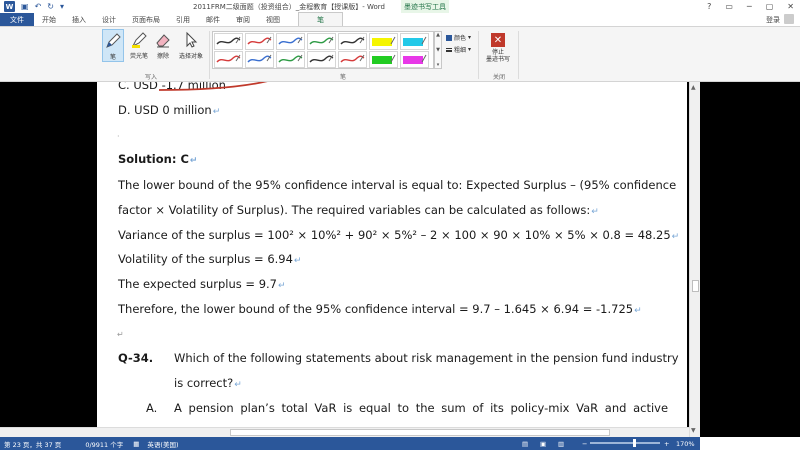 This screenshot has width=800, height=450. I want to click on customize-qat-icon: ▾, so click(62, 6).